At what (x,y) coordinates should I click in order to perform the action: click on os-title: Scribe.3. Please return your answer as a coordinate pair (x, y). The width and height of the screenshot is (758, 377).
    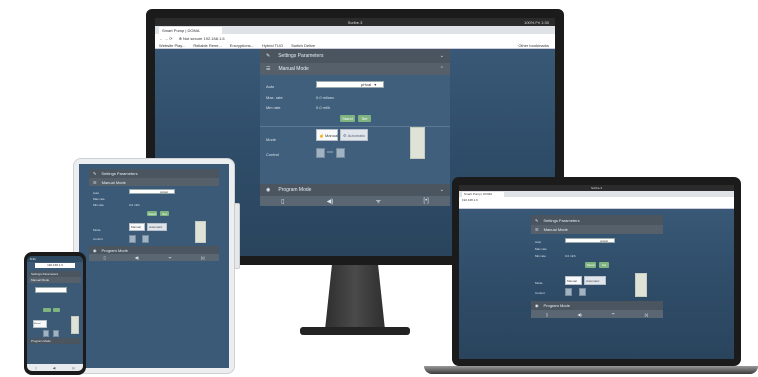
    Looking at the image, I should click on (596, 188).